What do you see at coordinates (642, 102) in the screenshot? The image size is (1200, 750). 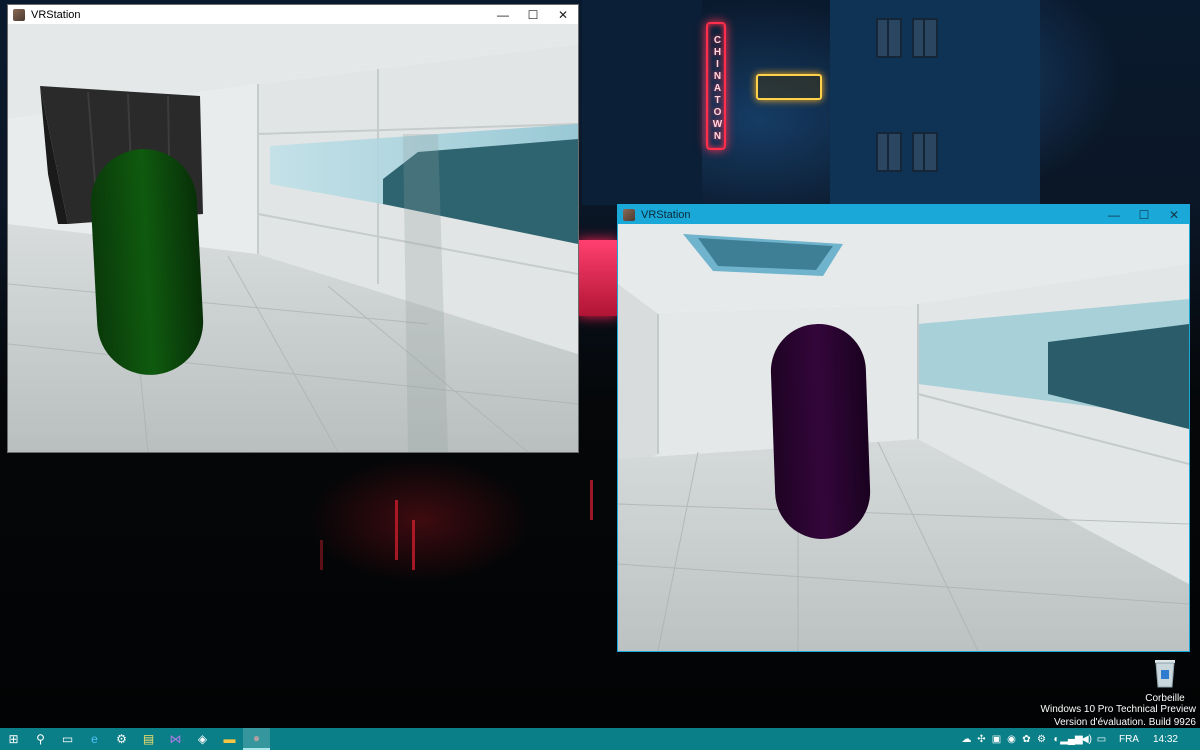 I see `building-left` at bounding box center [642, 102].